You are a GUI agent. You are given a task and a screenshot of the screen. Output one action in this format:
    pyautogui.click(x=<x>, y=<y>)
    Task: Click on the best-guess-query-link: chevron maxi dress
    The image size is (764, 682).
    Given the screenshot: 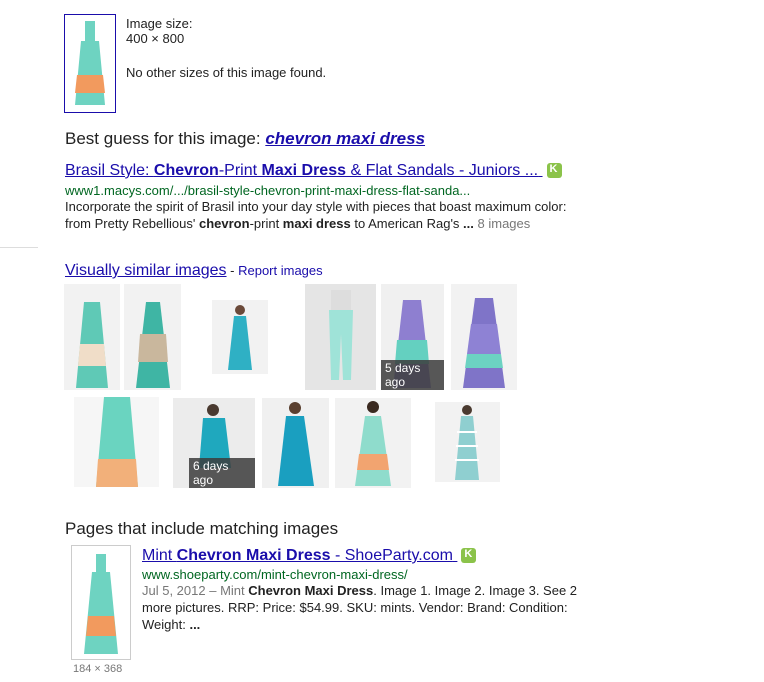 What is the action you would take?
    pyautogui.click(x=345, y=138)
    